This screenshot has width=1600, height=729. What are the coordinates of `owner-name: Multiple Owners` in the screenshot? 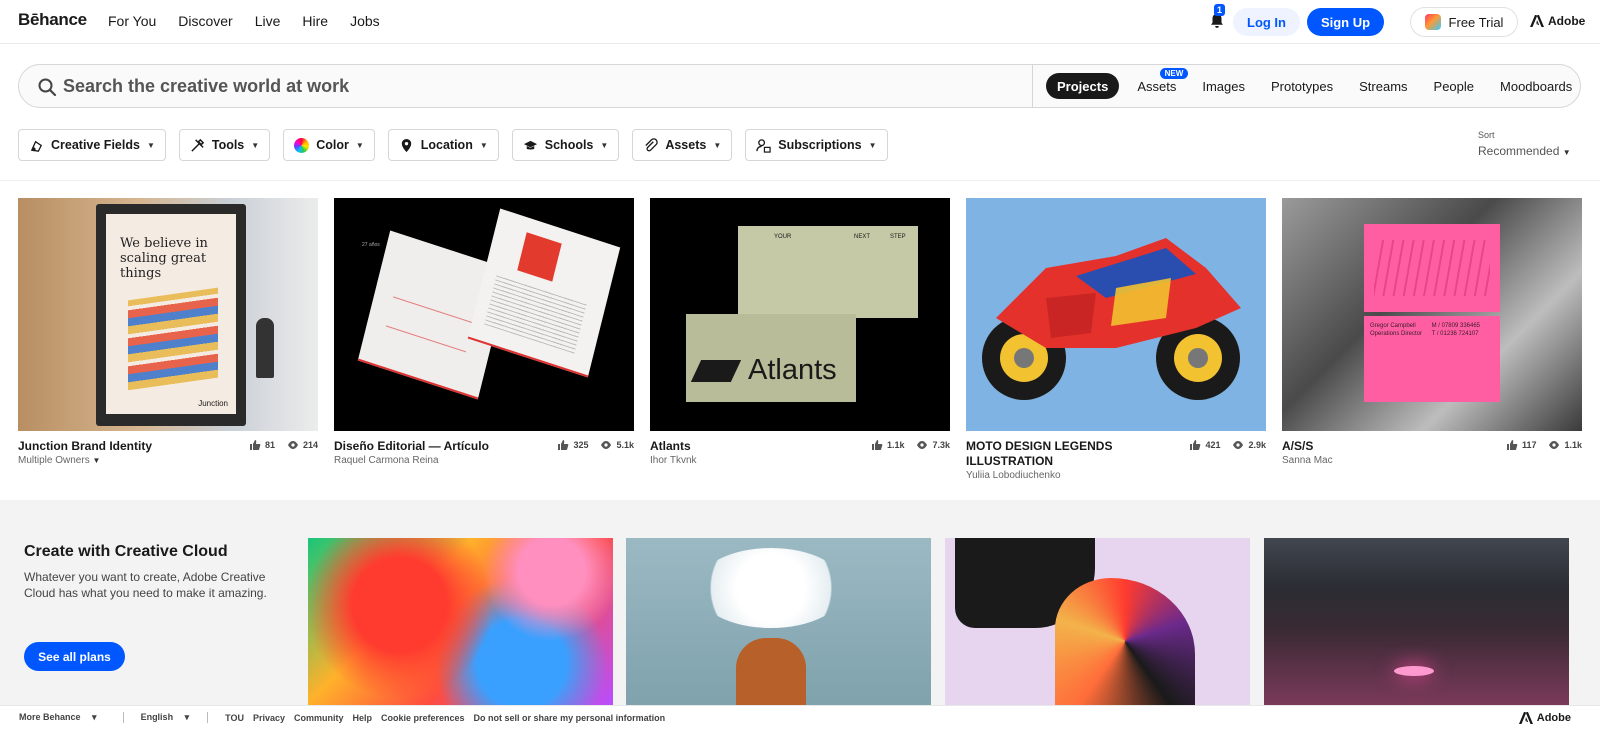 It's located at (54, 460).